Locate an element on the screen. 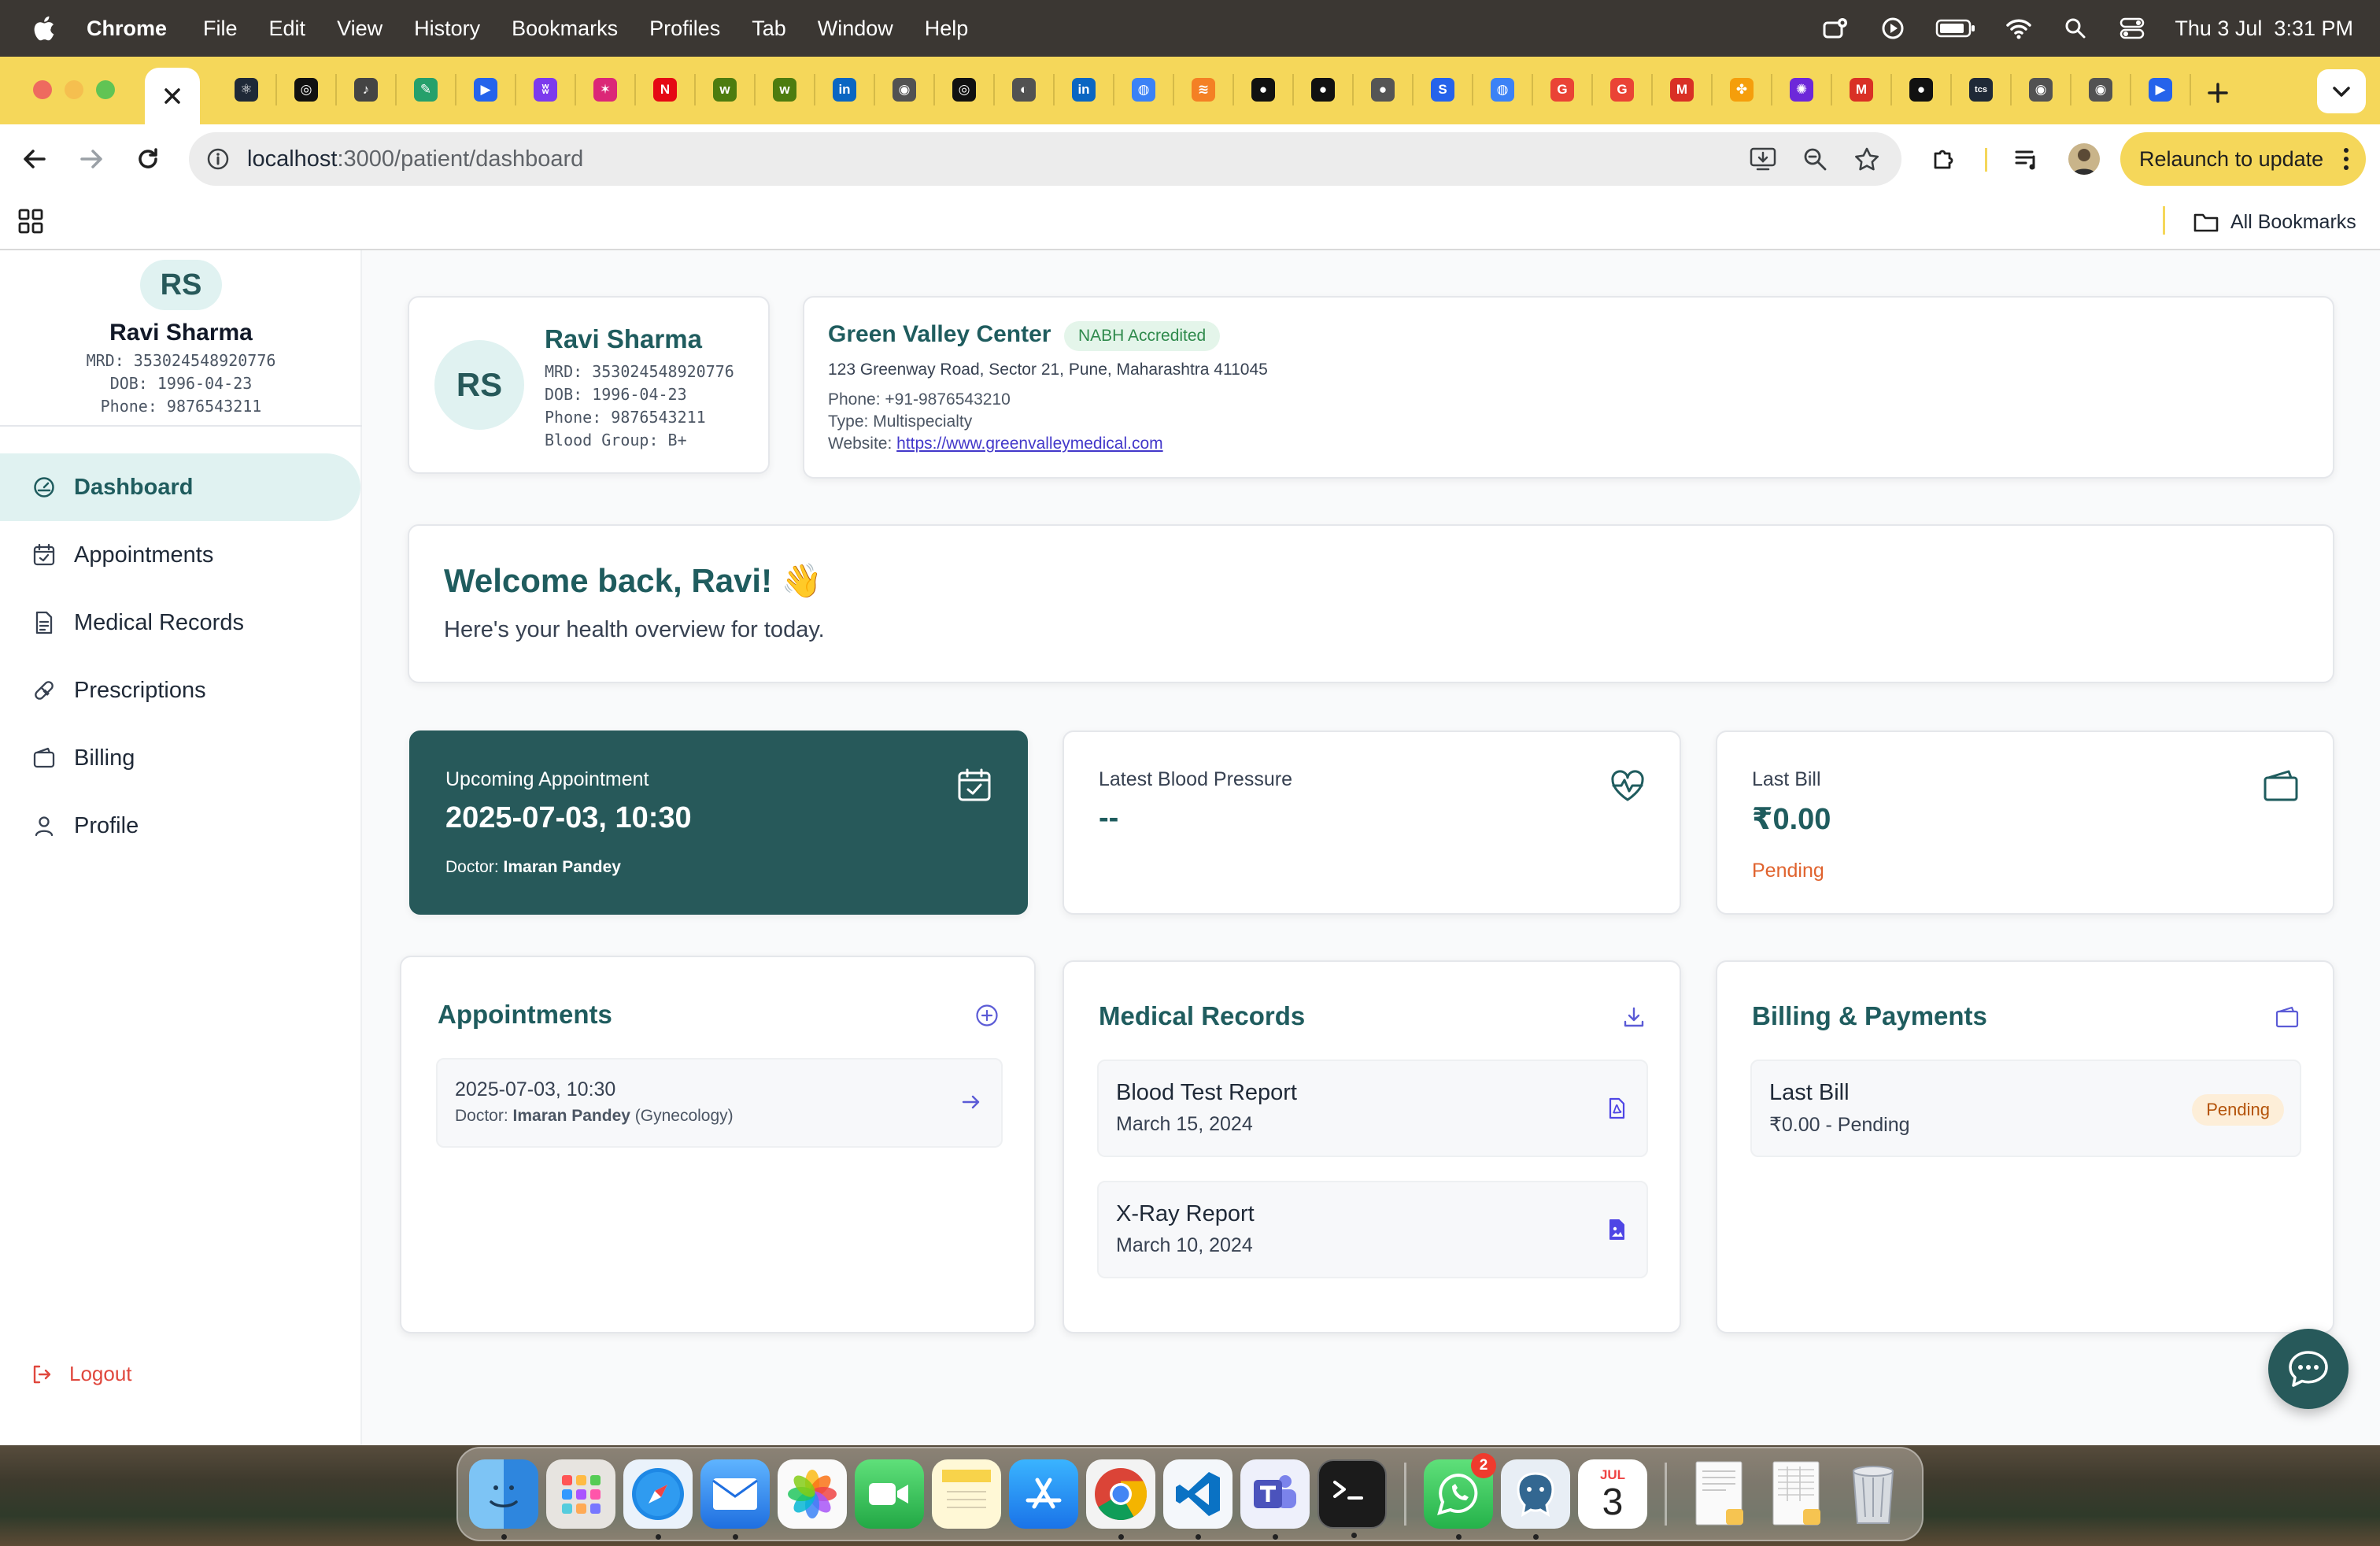 The width and height of the screenshot is (2380, 1546). menu-bookmarks: Bookmarks is located at coordinates (565, 29).